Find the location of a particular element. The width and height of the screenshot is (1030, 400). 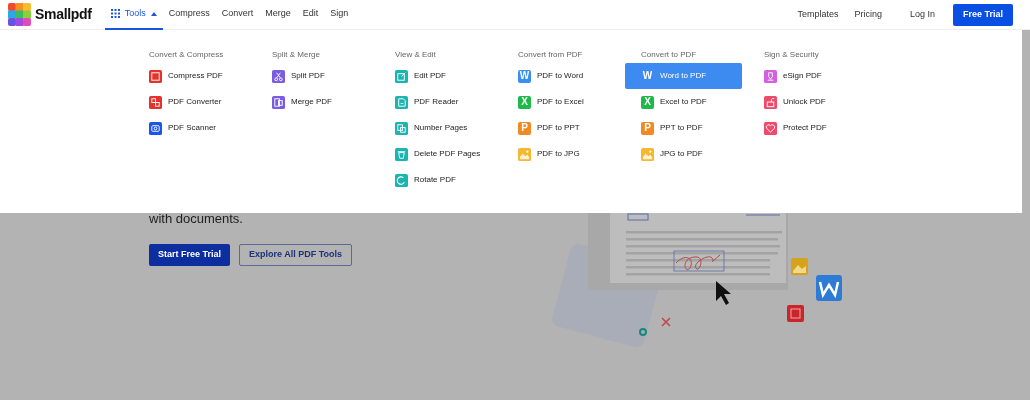

ring-icon is located at coordinates (643, 332).